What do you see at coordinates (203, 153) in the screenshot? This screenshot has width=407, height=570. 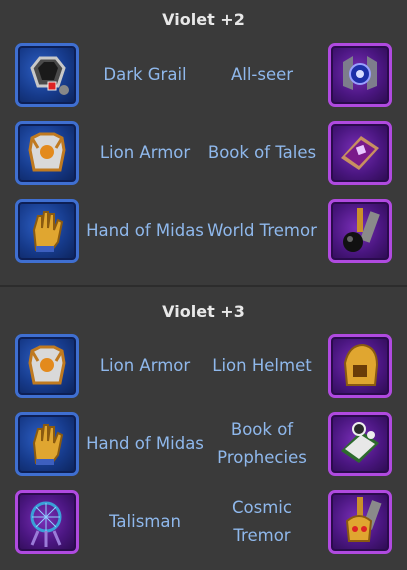 I see `item-row: Lion Armor Book of Tales` at bounding box center [203, 153].